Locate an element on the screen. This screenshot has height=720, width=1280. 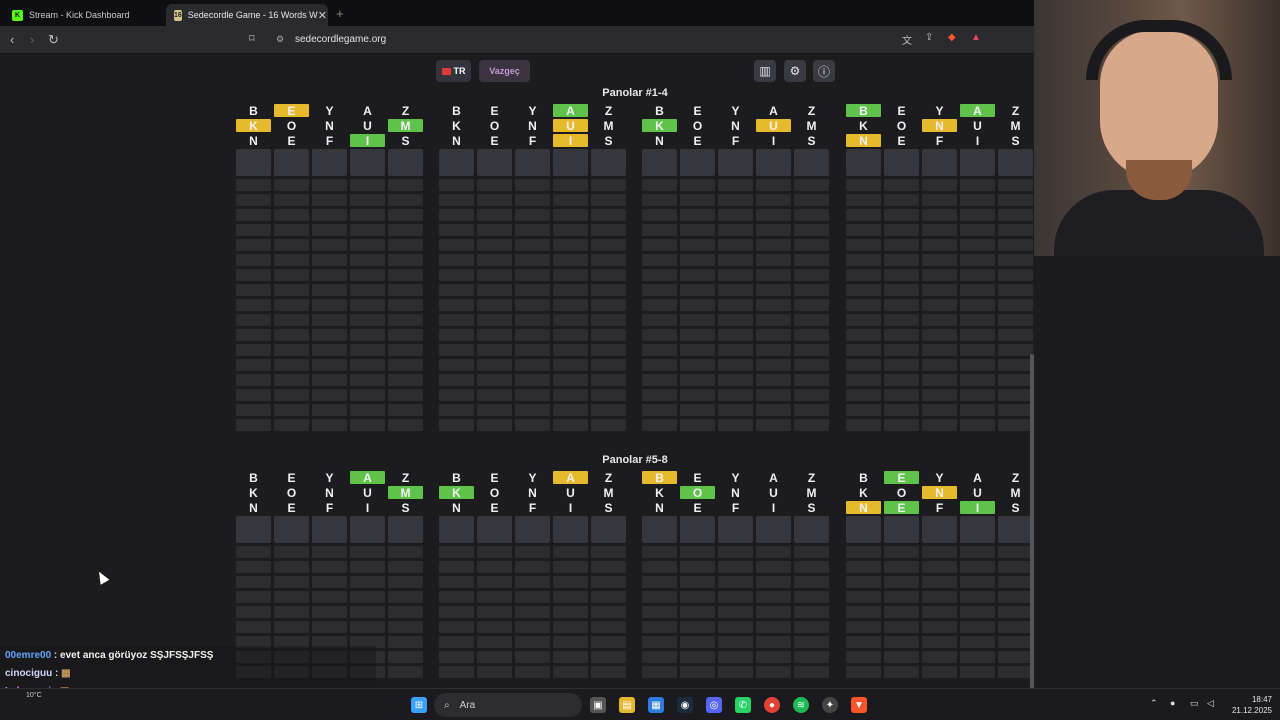
gear-icon: ⚙ is located at coordinates (795, 71).